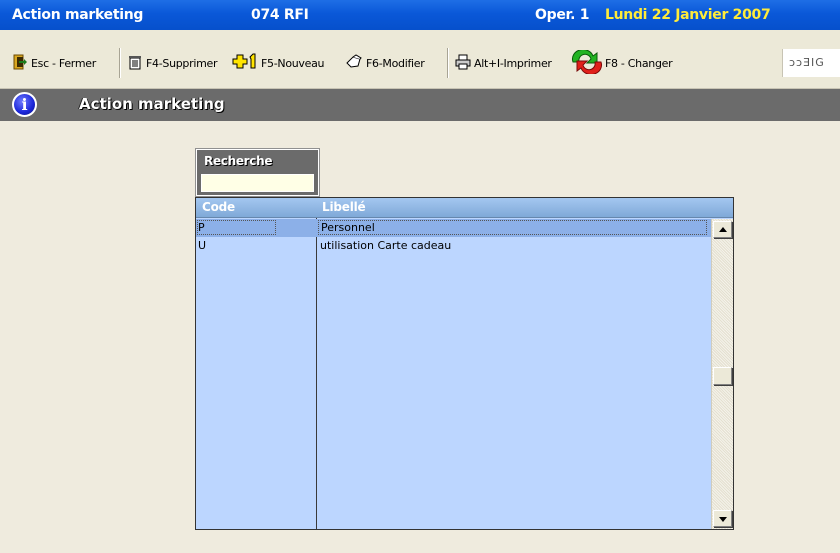  What do you see at coordinates (257, 183) in the screenshot?
I see `search-input` at bounding box center [257, 183].